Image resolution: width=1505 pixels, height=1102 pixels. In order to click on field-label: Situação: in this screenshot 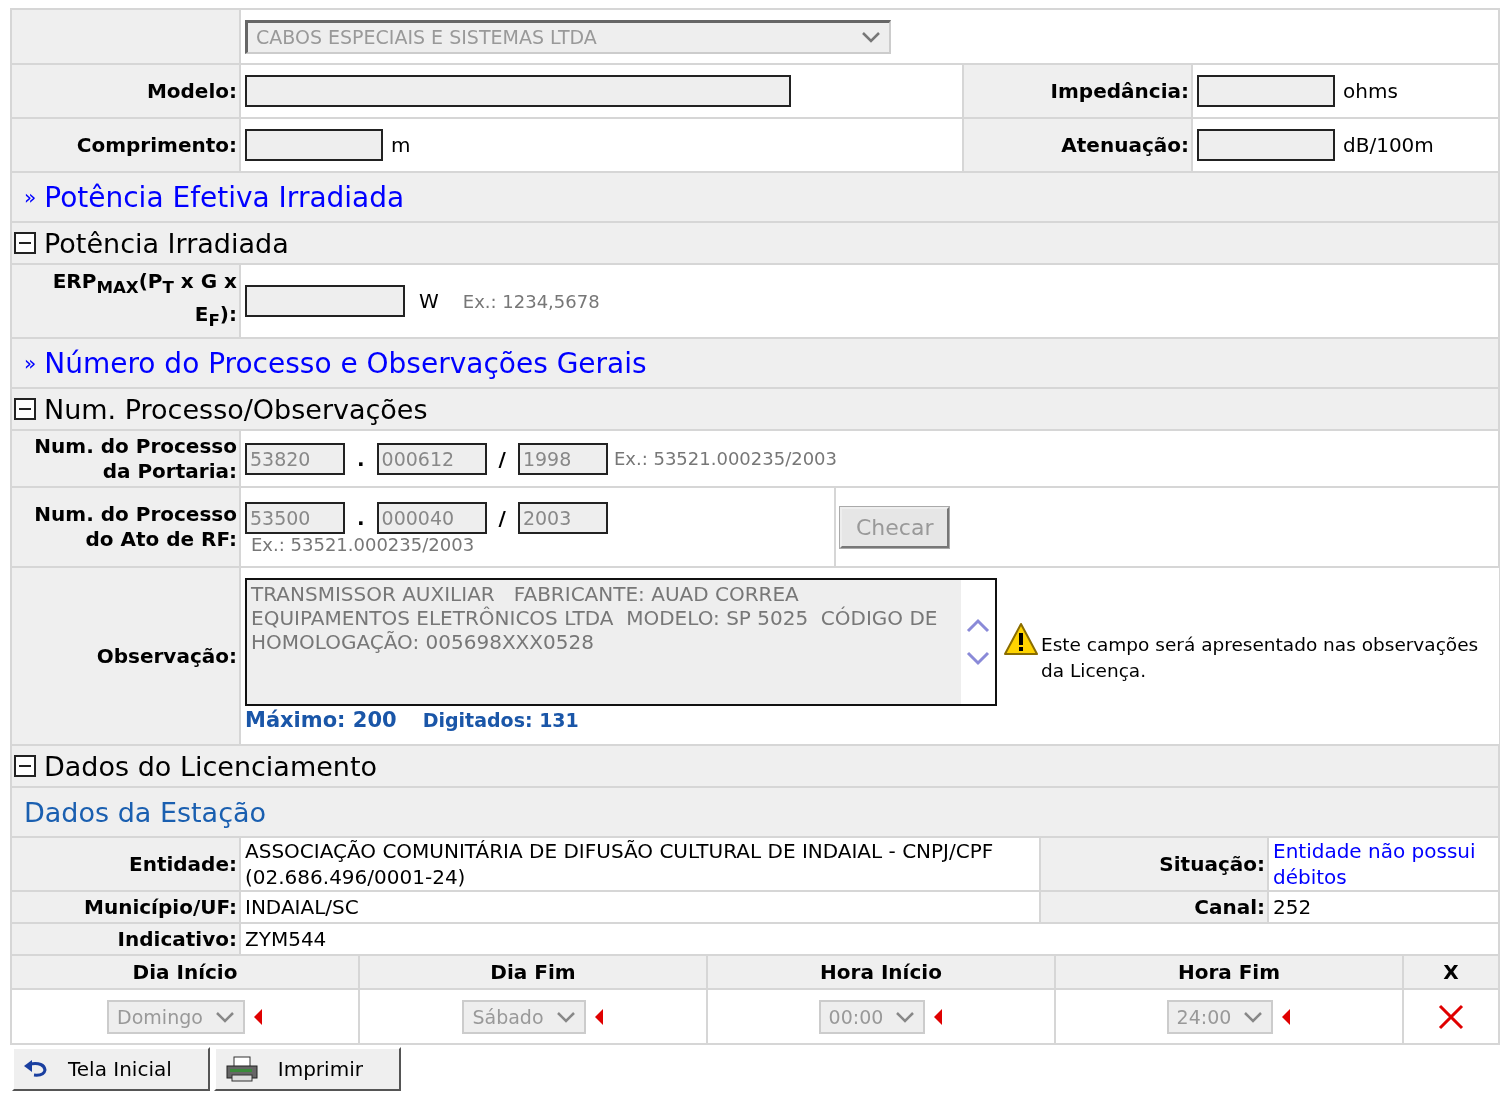, I will do `click(1154, 864)`.